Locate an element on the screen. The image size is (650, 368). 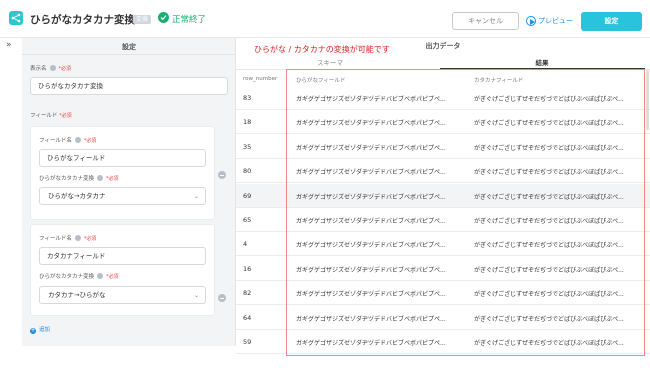
settings-title: 設定 is located at coordinates (129, 47).